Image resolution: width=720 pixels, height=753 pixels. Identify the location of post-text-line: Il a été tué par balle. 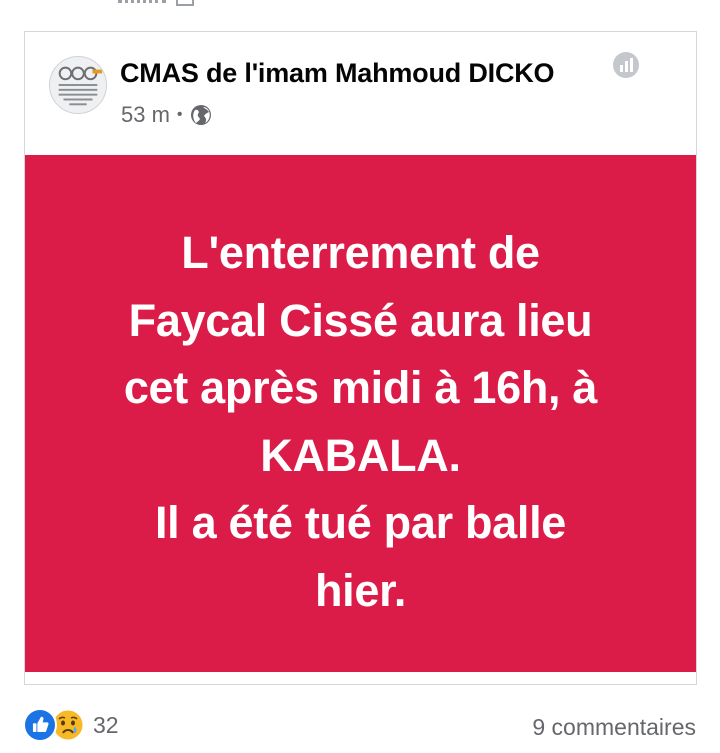
(360, 522).